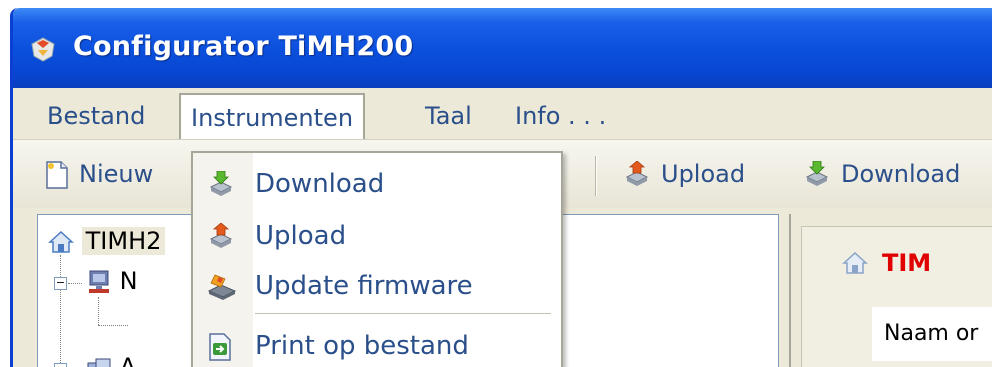 This screenshot has width=992, height=367. Describe the element at coordinates (123, 241) in the screenshot. I see `tree-root-label: TIMH2` at that location.